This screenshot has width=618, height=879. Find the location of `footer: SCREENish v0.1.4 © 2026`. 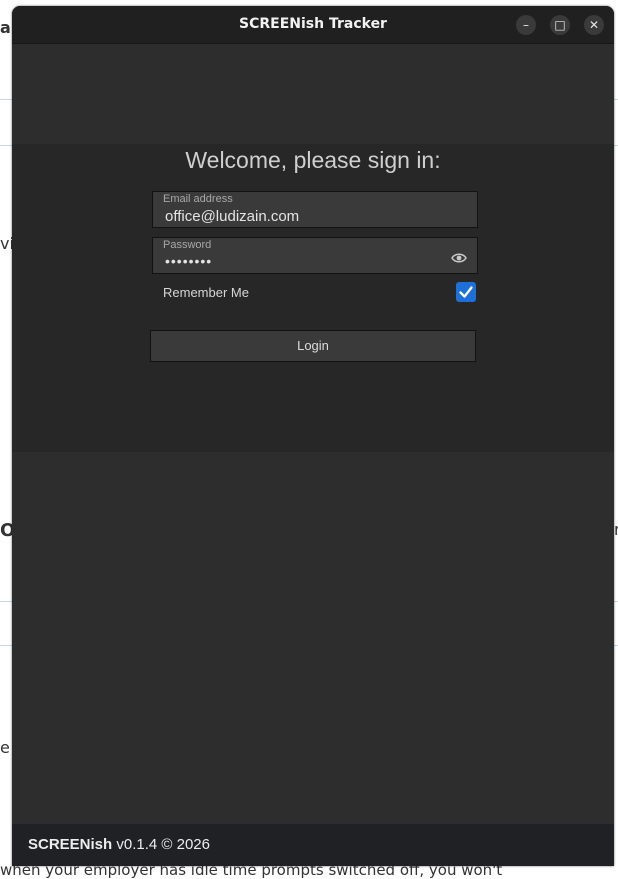

footer: SCREENish v0.1.4 © 2026 is located at coordinates (313, 845).